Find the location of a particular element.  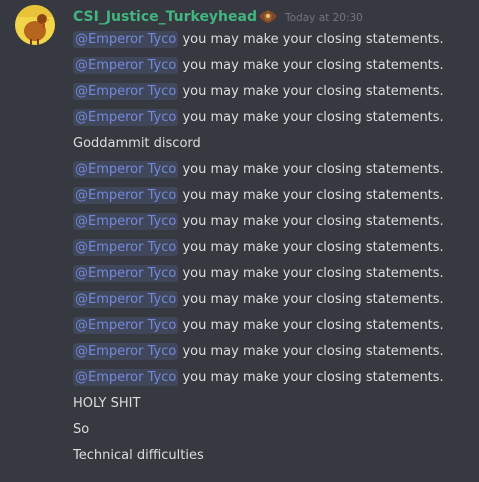

turkey-avatar-icon is located at coordinates (35, 25).